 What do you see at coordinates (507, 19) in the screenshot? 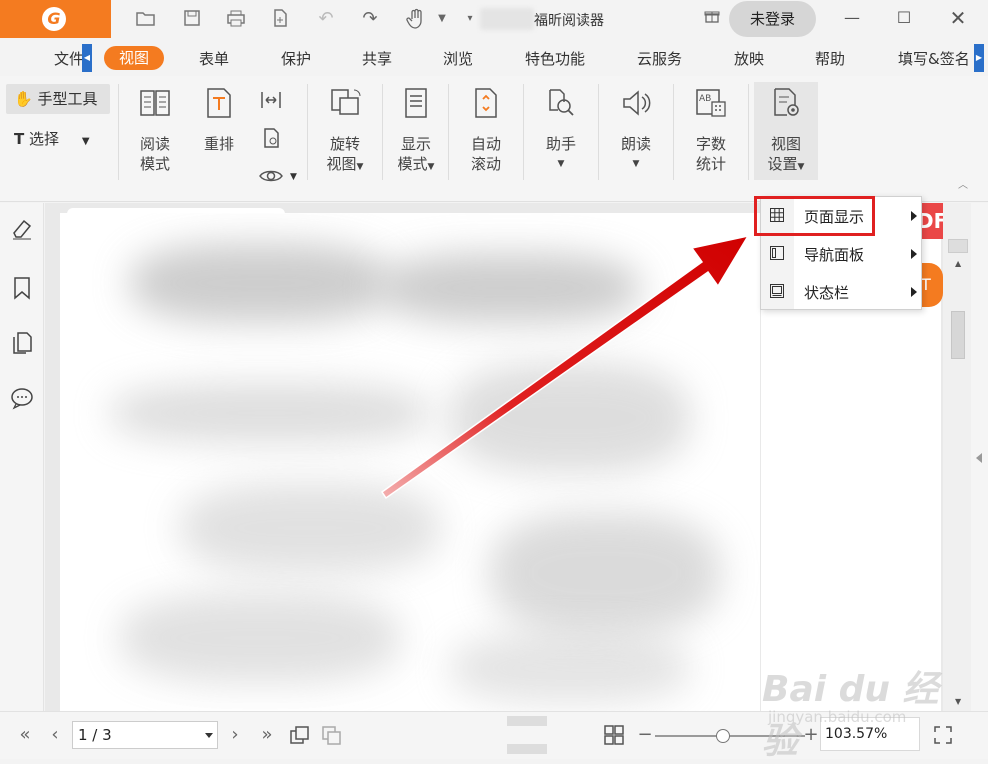
I see `document-name` at bounding box center [507, 19].